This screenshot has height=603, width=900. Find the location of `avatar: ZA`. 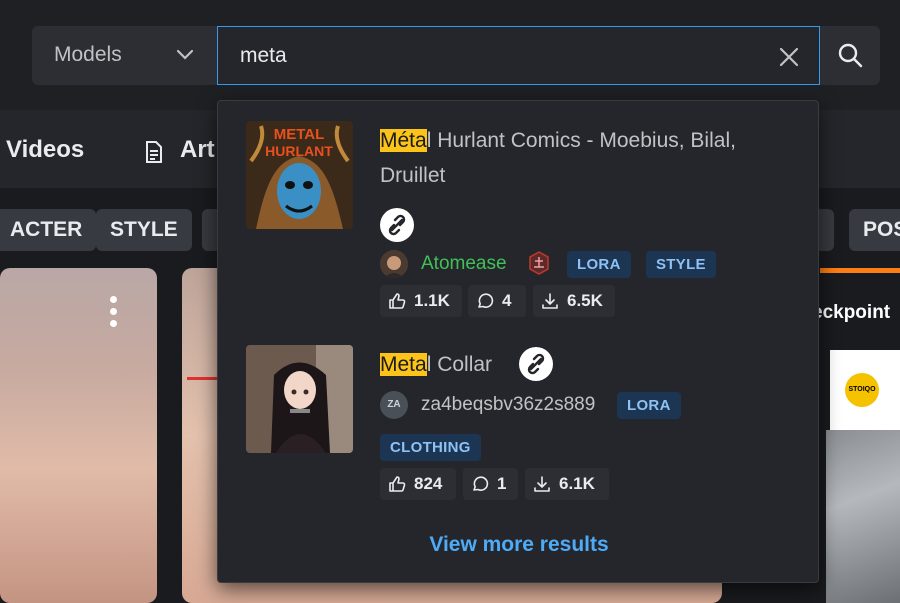

avatar: ZA is located at coordinates (394, 405).